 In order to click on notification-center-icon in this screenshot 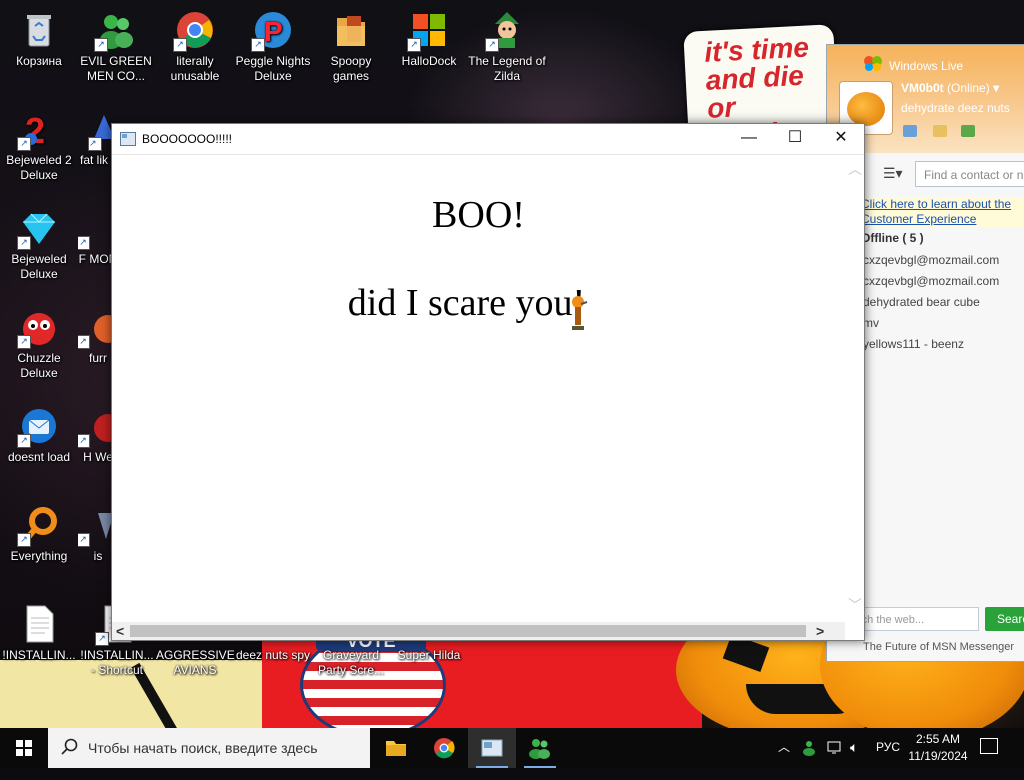, I will do `click(989, 746)`.